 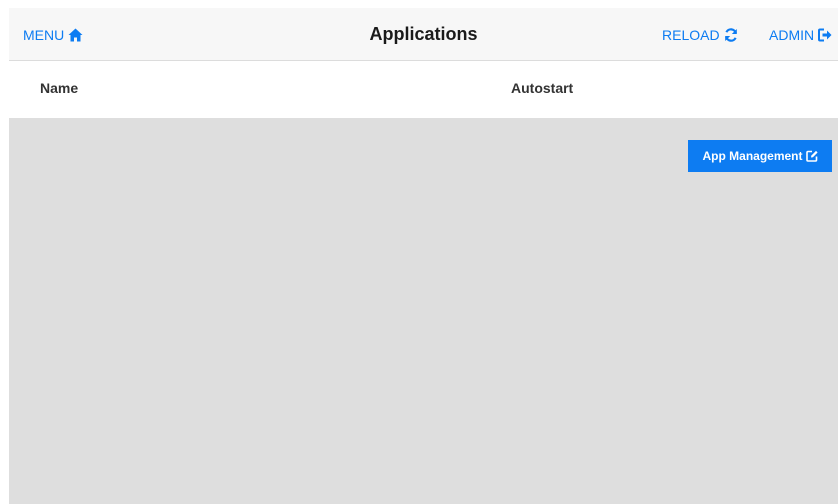 What do you see at coordinates (792, 35) in the screenshot?
I see `admin-label: ADMIN` at bounding box center [792, 35].